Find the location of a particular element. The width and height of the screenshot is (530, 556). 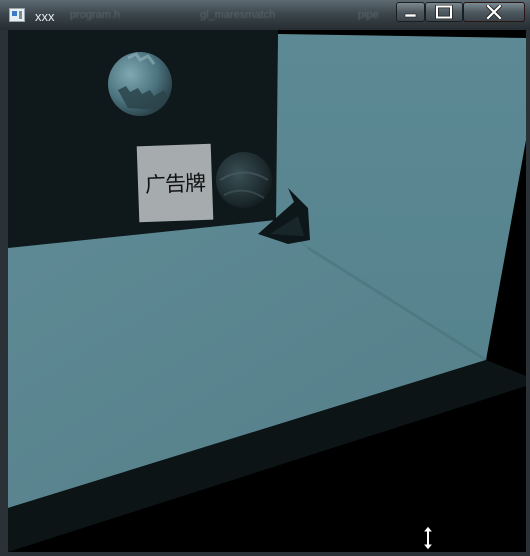

billboard-label: 广告牌 is located at coordinates (175, 184).